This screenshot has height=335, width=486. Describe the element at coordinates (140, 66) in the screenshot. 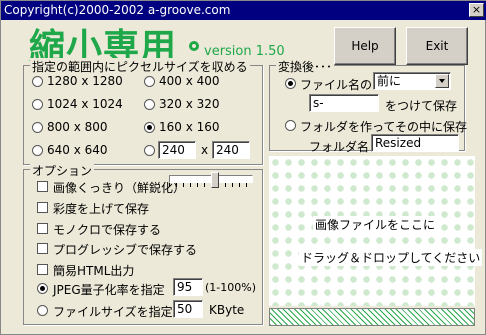

I see `size-group-legend: 指定の範囲内にピクセルサイズを収める` at that location.